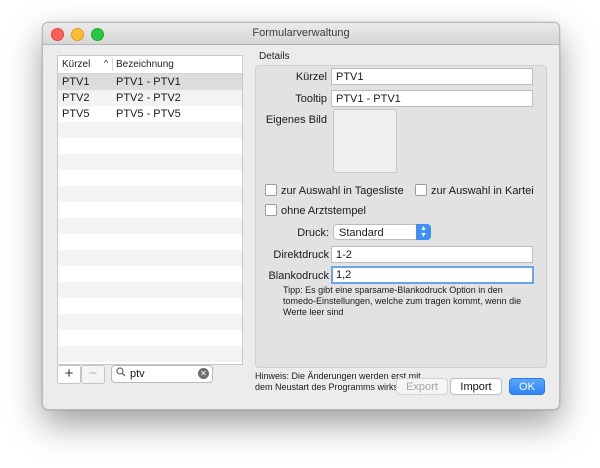 Image resolution: width=600 pixels, height=468 pixels. What do you see at coordinates (274, 56) in the screenshot?
I see `details-section-label: Details` at bounding box center [274, 56].